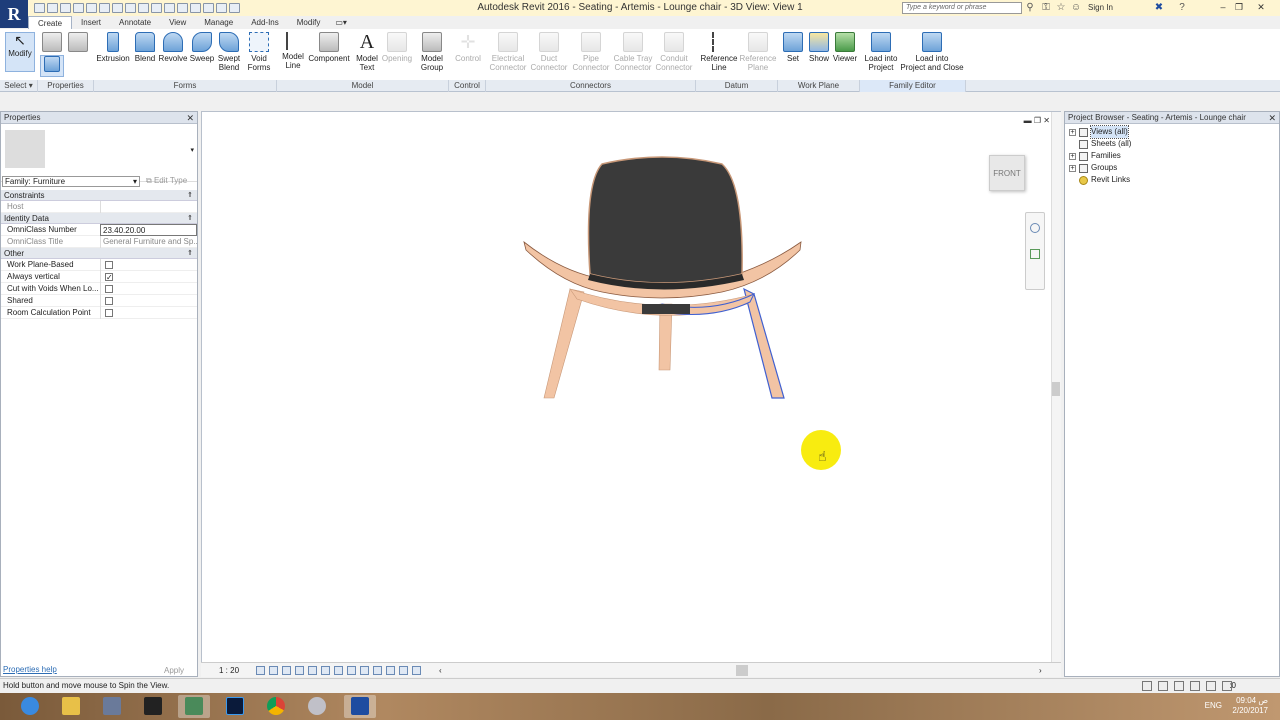 This screenshot has width=1280, height=720. Describe the element at coordinates (591, 52) in the screenshot. I see `pipe-connector-button: Pipe Connector` at that location.